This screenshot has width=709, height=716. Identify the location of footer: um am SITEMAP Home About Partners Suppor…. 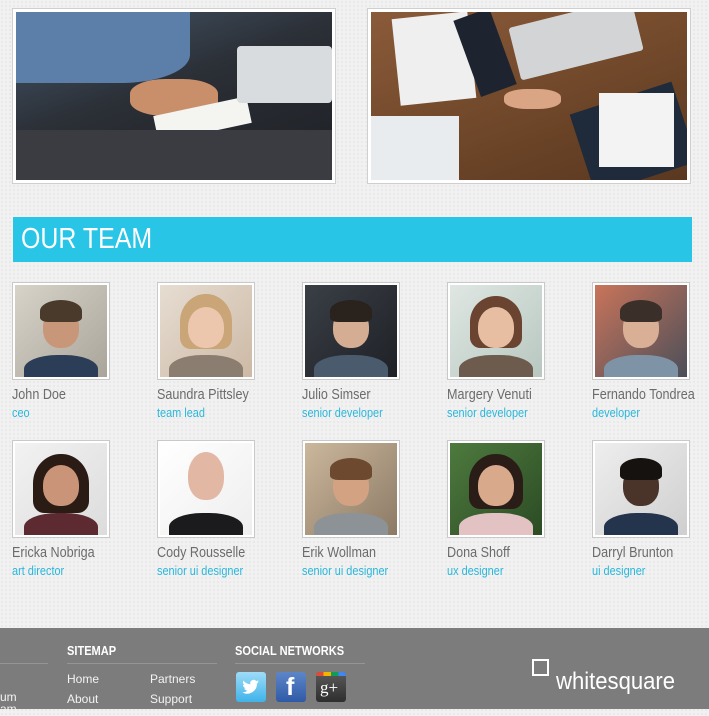
(354, 672).